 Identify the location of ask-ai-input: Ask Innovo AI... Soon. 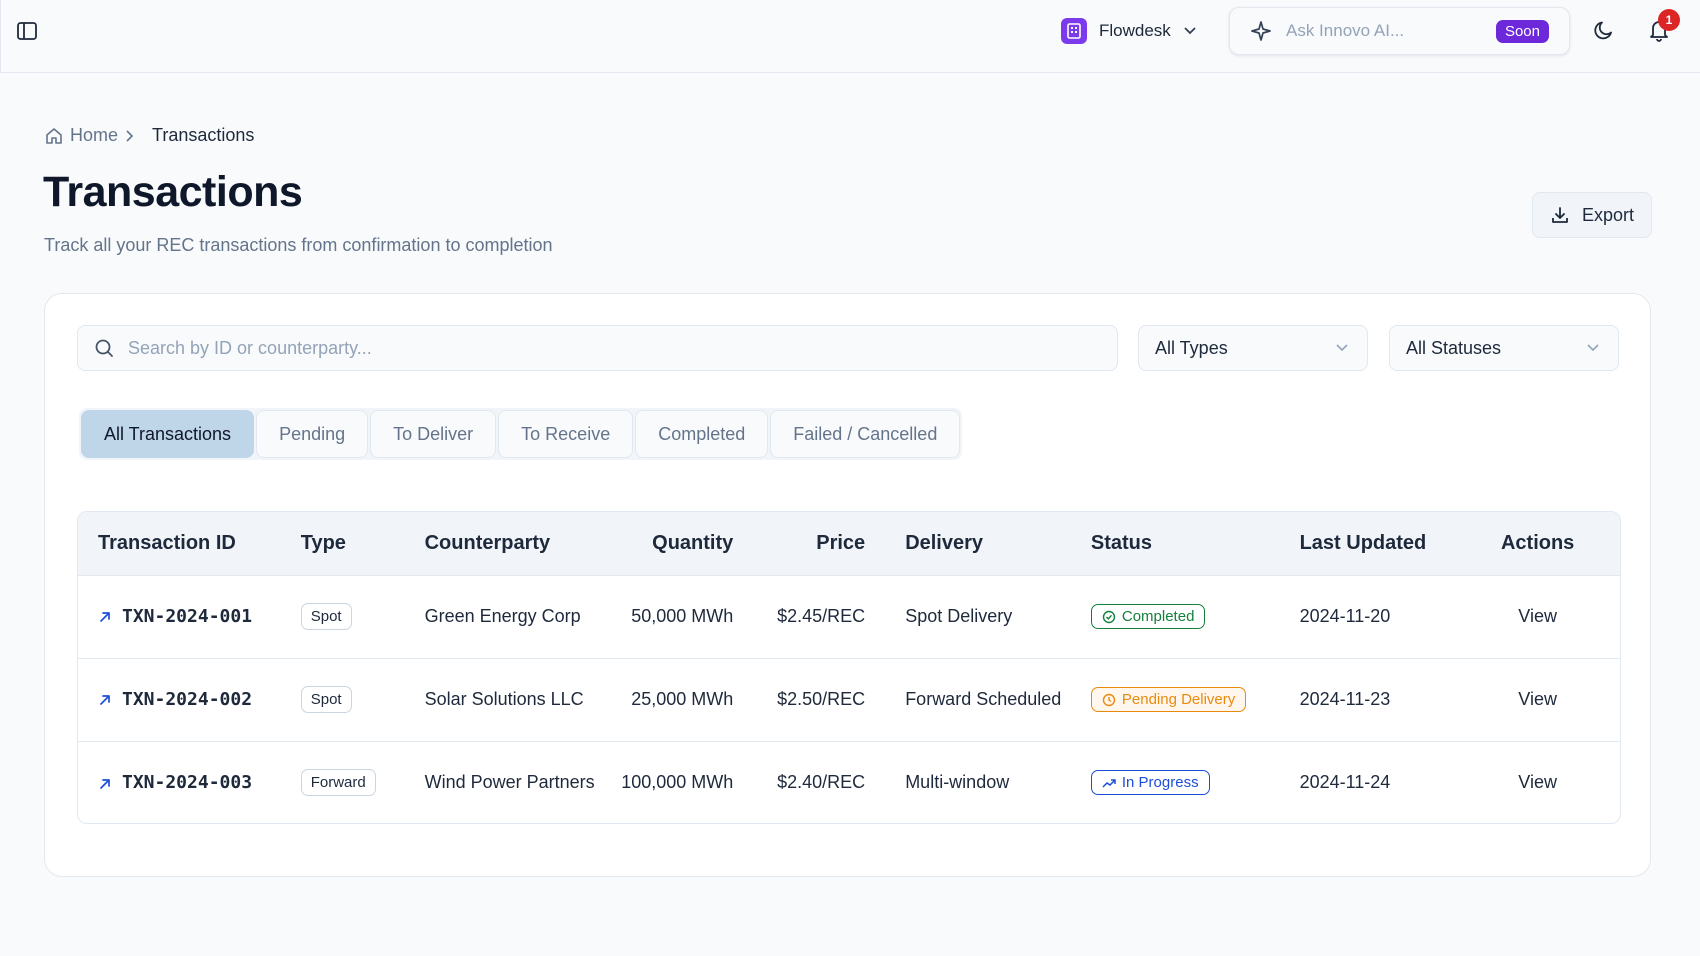
(1399, 31).